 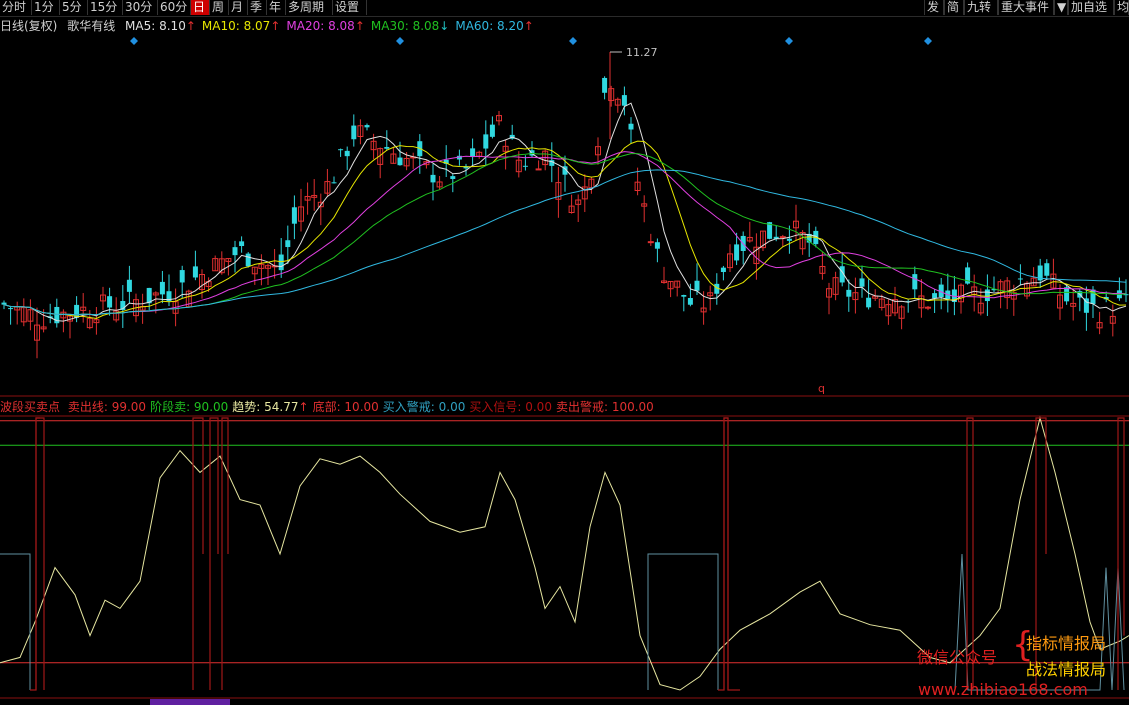 What do you see at coordinates (1003, 689) in the screenshot?
I see `watermark-url: www.zhibiao168.com` at bounding box center [1003, 689].